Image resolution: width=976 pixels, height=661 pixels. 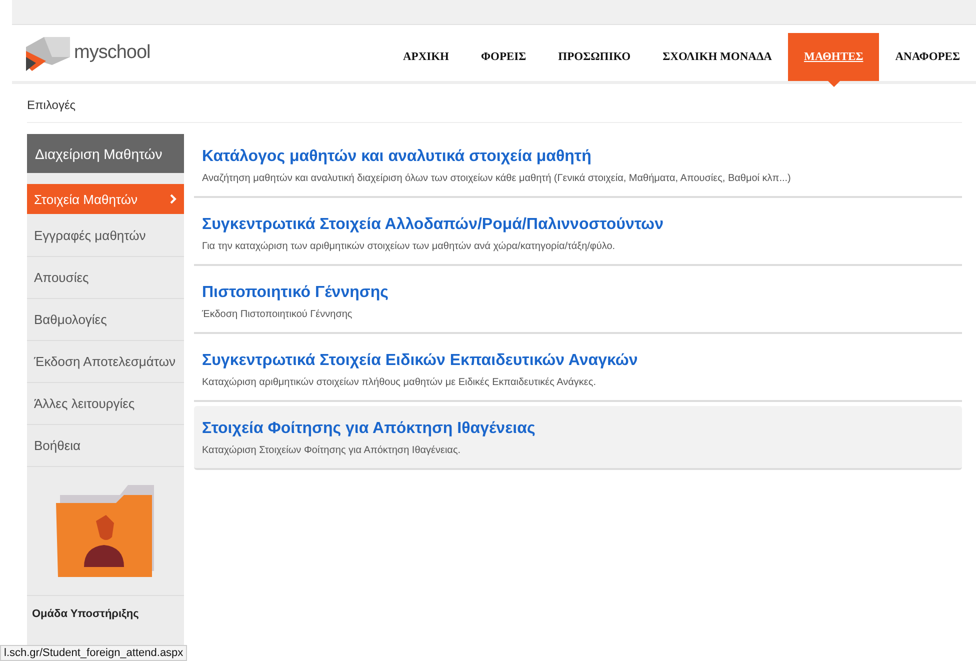 What do you see at coordinates (105, 362) in the screenshot?
I see `sidebar-item: Έκδοση Αποτελεσμάτων` at bounding box center [105, 362].